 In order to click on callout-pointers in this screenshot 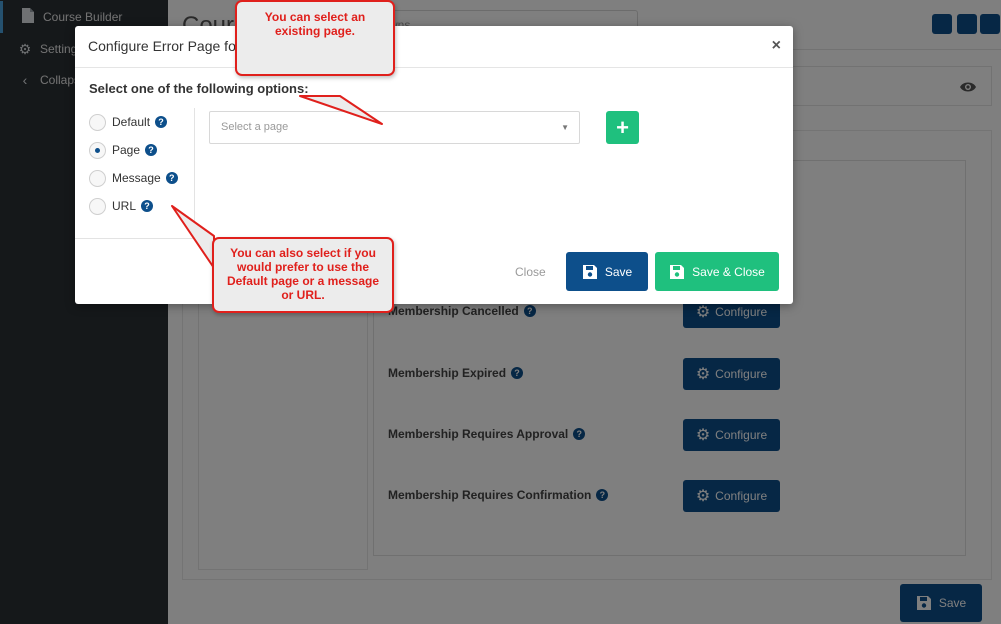, I will do `click(277, 182)`.